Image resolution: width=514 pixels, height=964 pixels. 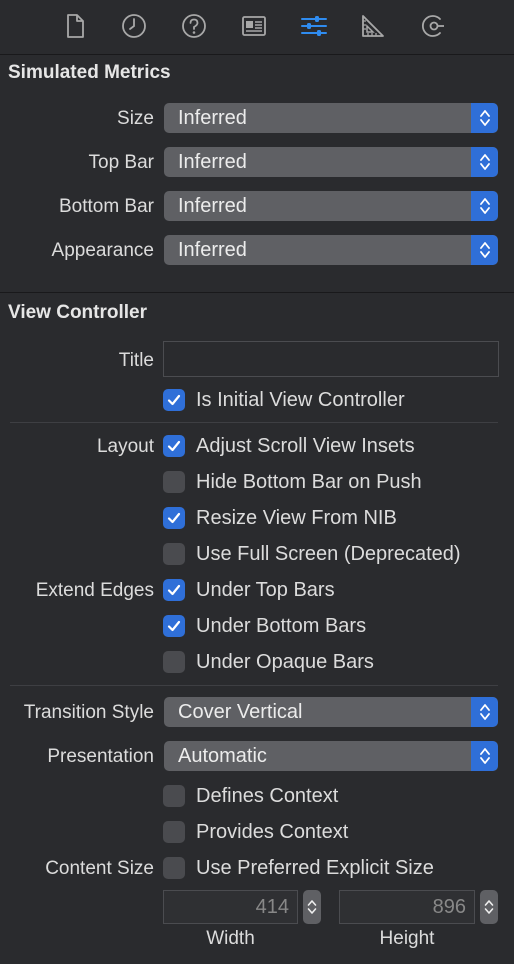 I want to click on is-initial-checkbox, so click(x=174, y=400).